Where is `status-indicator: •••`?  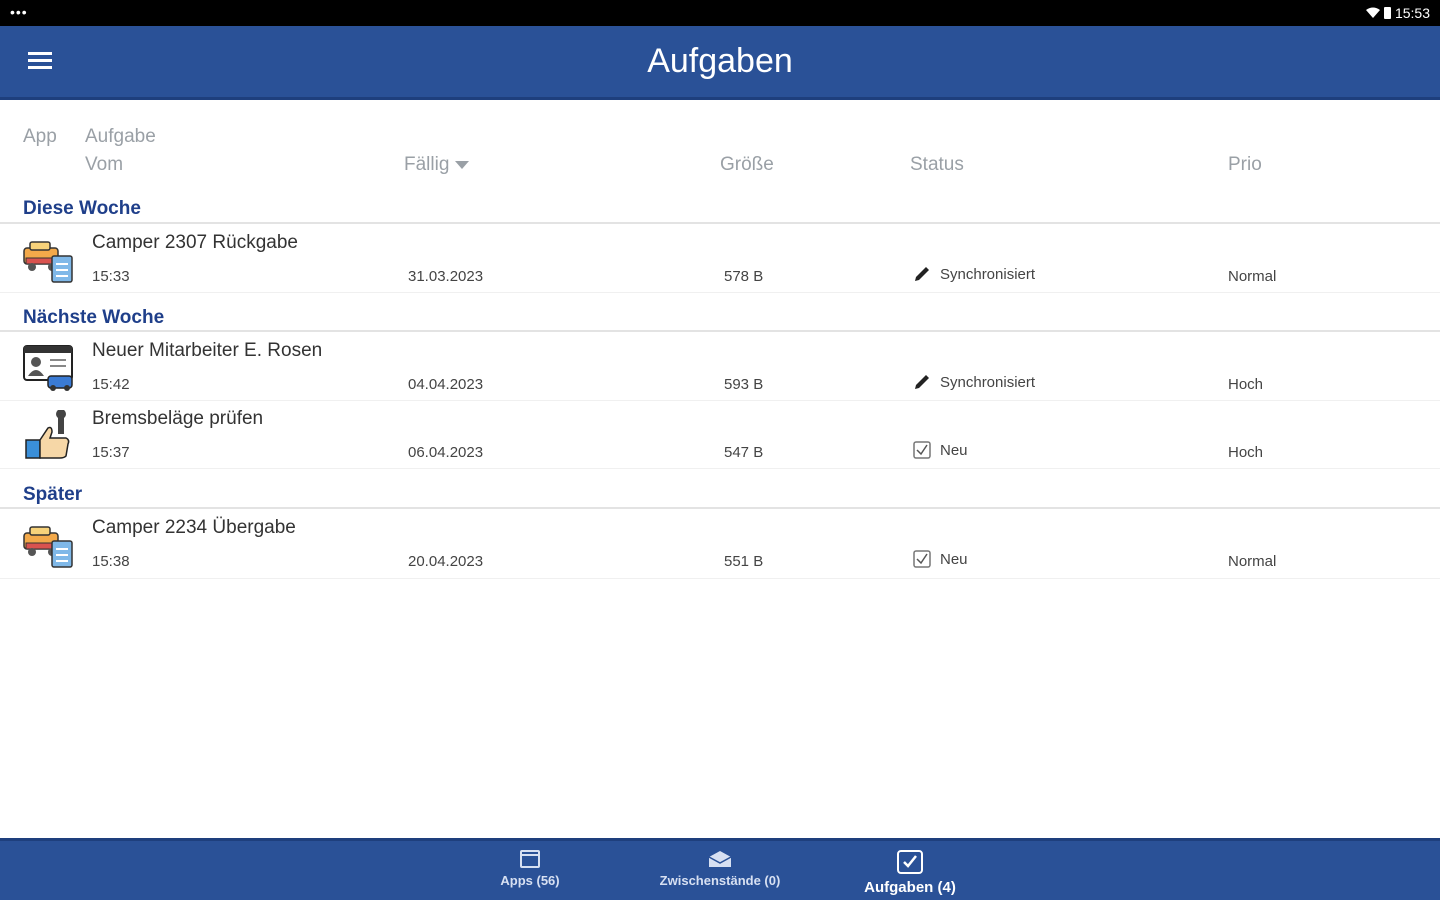 status-indicator: ••• is located at coordinates (19, 12).